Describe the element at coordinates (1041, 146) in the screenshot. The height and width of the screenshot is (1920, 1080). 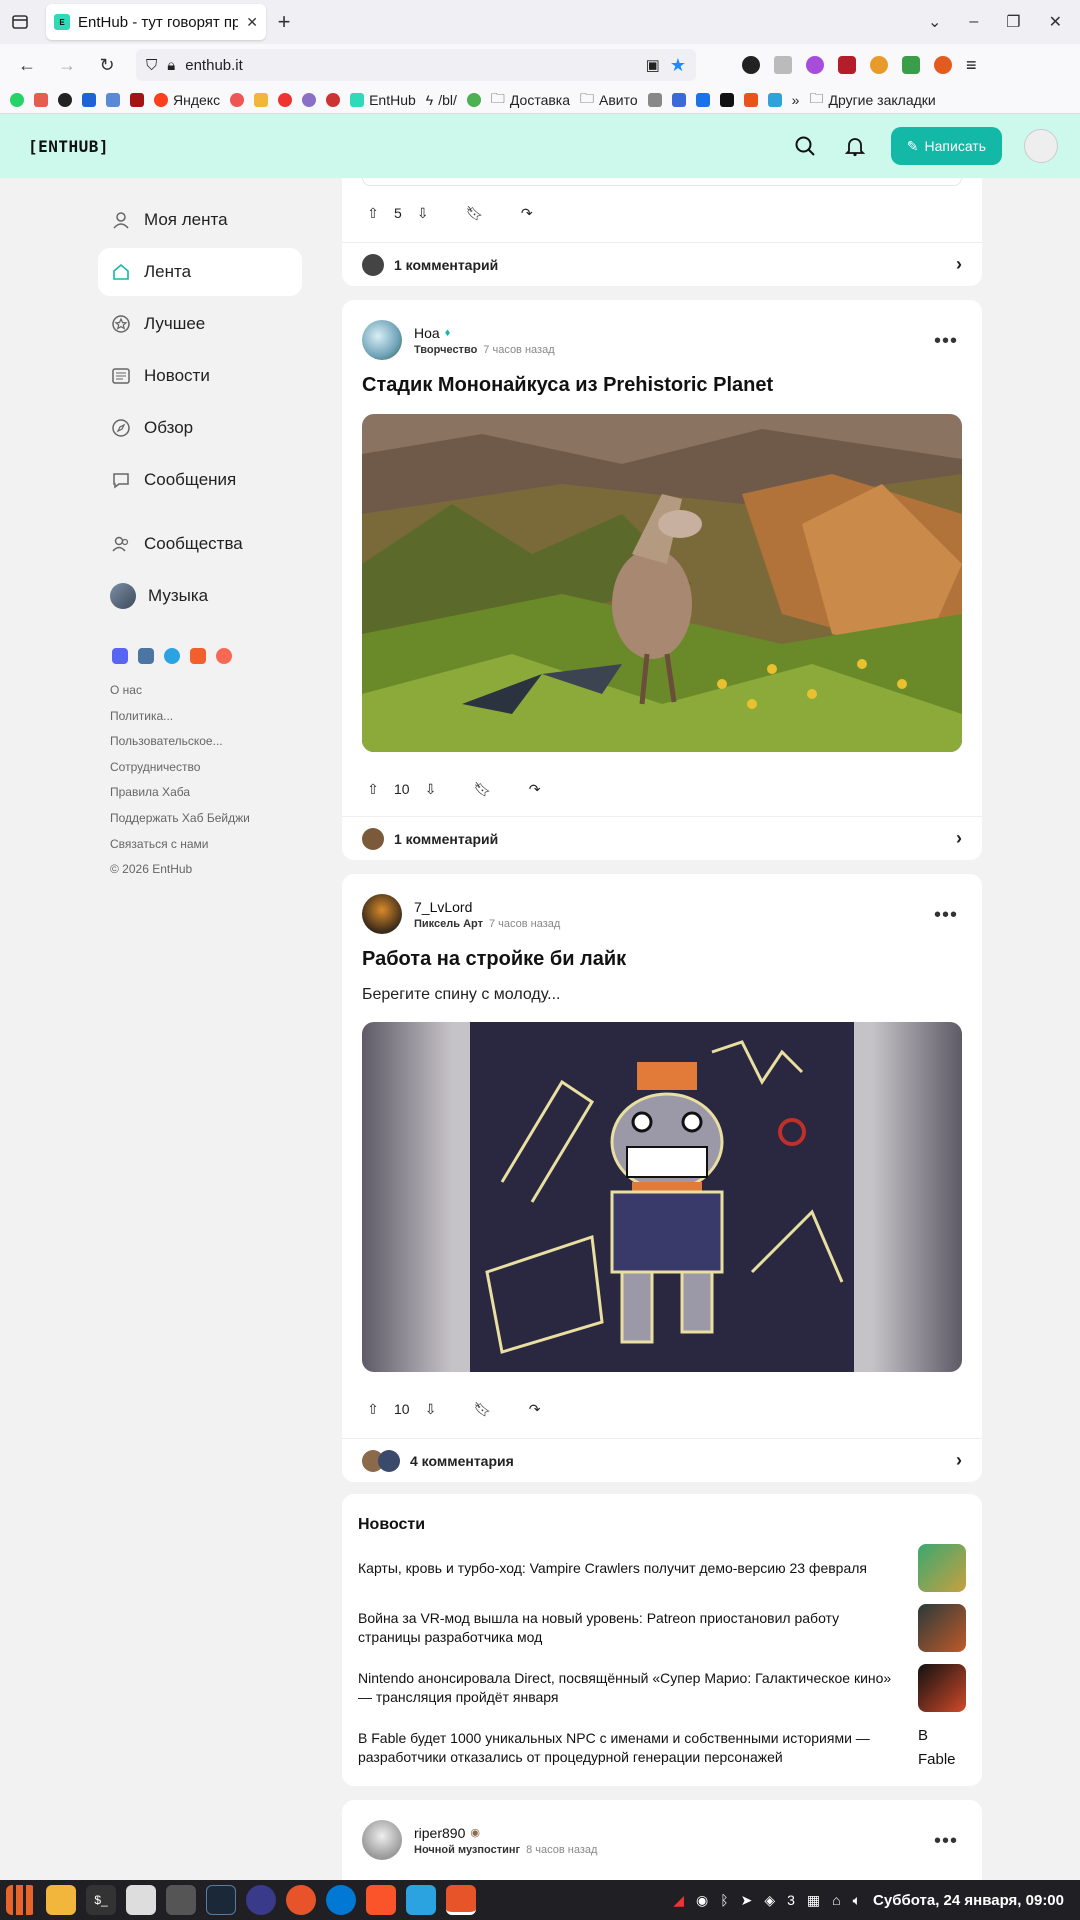
I see `user-avatar` at that location.